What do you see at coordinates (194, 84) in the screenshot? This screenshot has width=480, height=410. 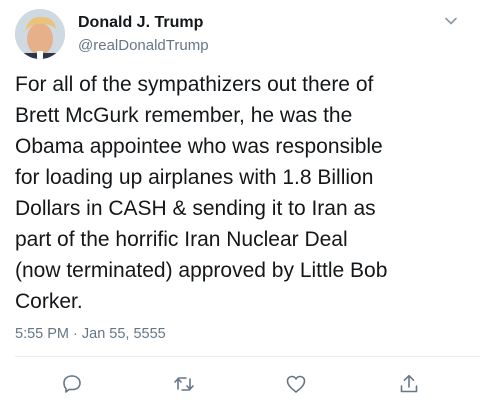 I see `tweet-text-line: For all of the sympathizers out there of` at bounding box center [194, 84].